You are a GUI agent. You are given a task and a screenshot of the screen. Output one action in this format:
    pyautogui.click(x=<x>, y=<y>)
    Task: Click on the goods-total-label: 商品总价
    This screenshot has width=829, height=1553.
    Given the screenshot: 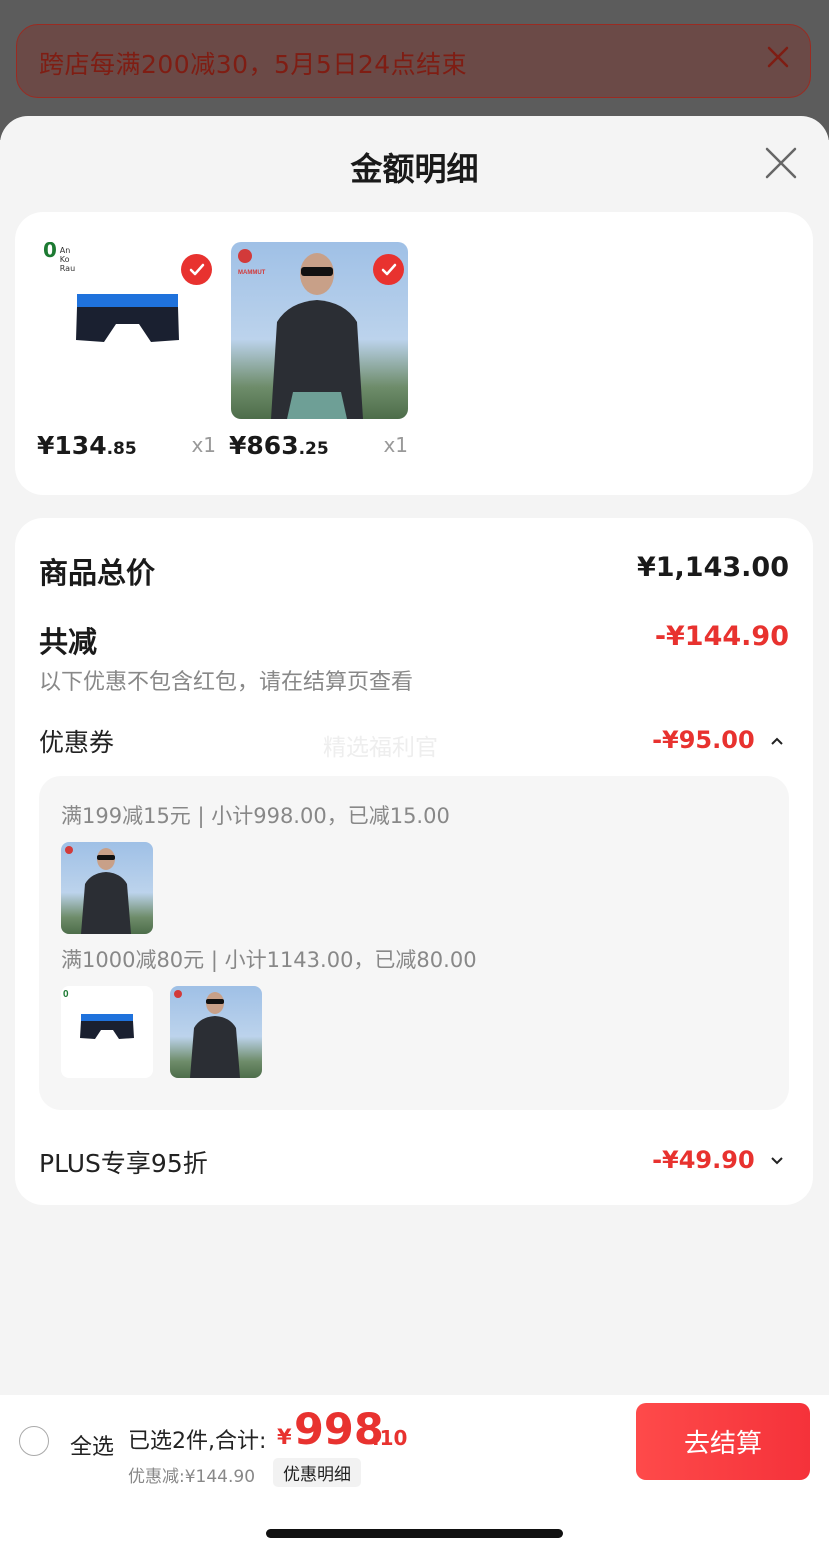 What is the action you would take?
    pyautogui.click(x=97, y=573)
    